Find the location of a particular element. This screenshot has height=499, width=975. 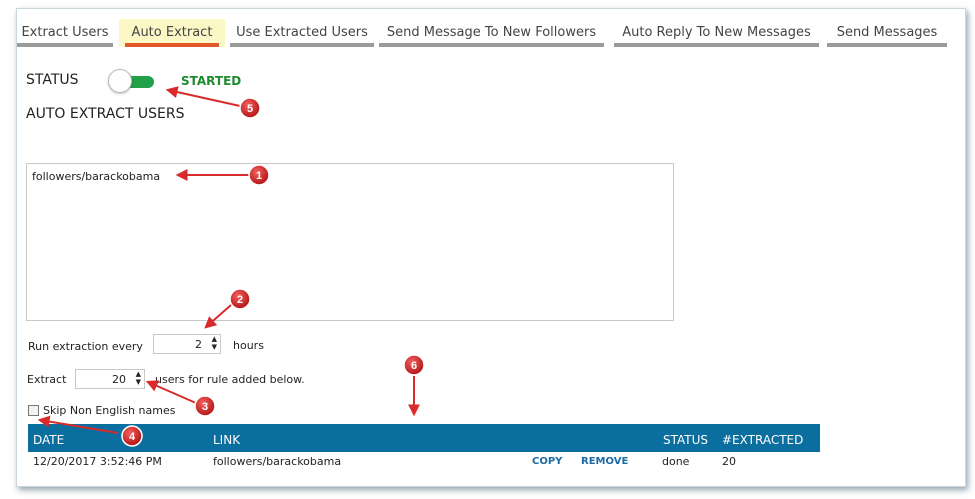

badge-number: 5 is located at coordinates (250, 109).